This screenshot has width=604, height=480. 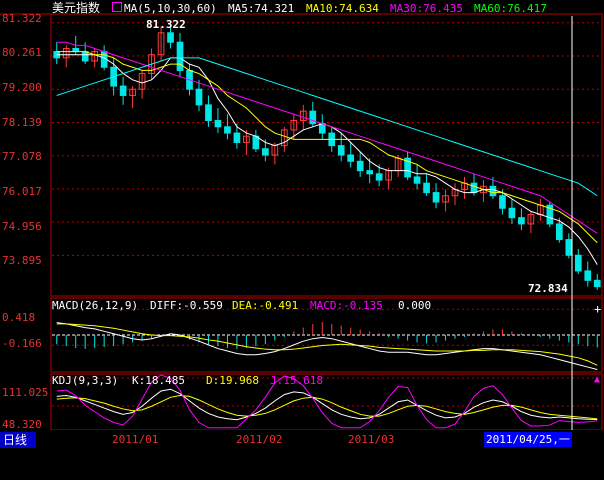 What do you see at coordinates (548, 288) in the screenshot?
I see `low-price-marker: 72.834` at bounding box center [548, 288].